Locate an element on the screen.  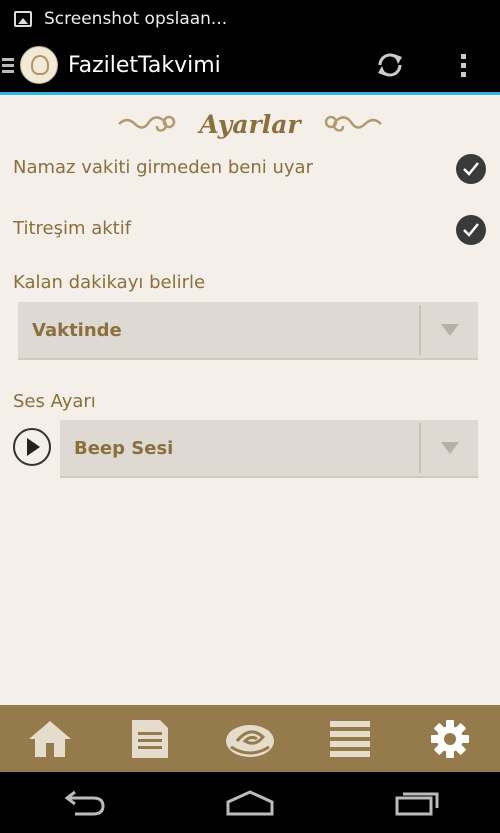
nav-home is located at coordinates (50, 738).